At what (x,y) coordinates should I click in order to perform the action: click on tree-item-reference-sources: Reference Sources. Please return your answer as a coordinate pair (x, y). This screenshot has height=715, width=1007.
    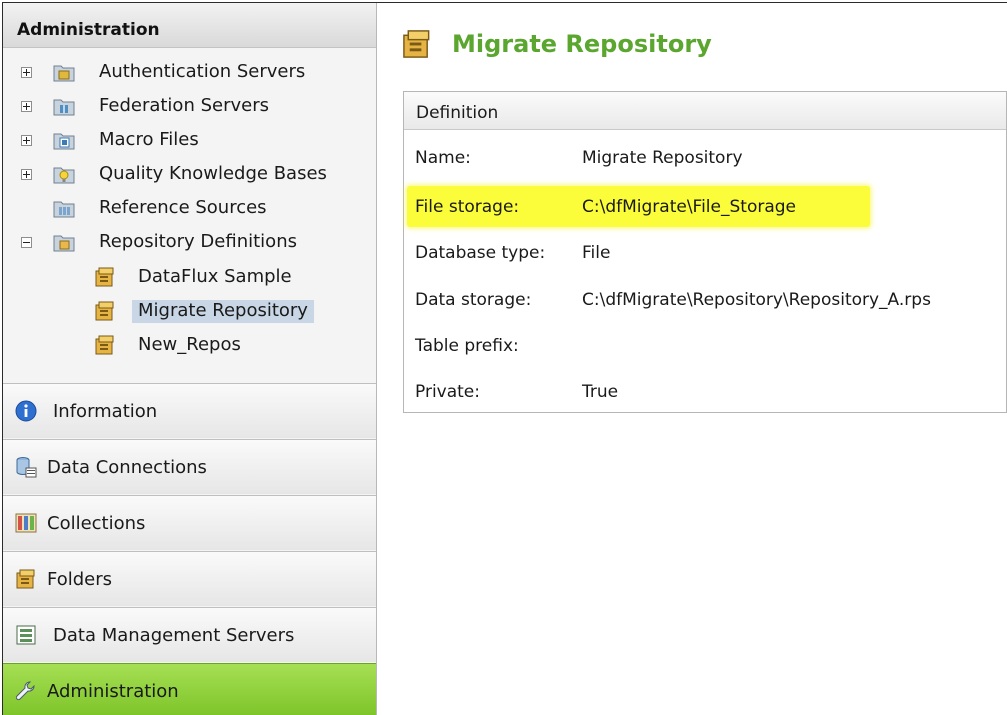
    Looking at the image, I should click on (189, 209).